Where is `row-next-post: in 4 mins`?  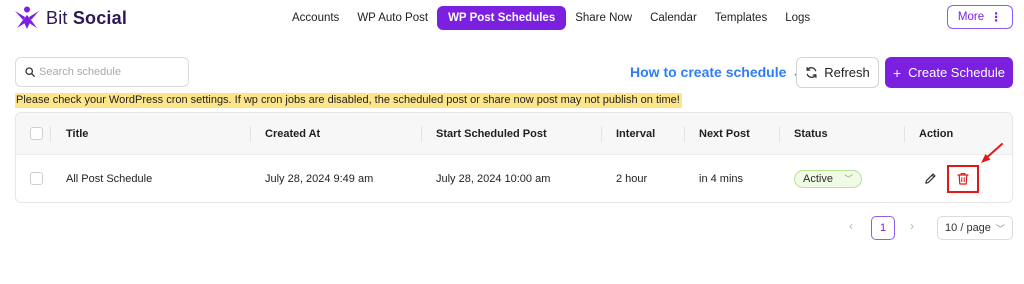
row-next-post: in 4 mins is located at coordinates (721, 178).